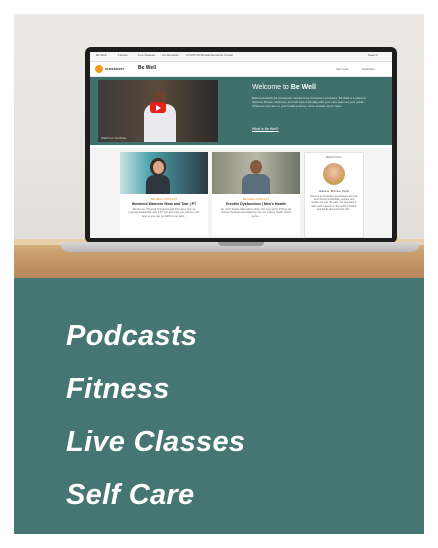 Image resolution: width=438 pixels, height=548 pixels. What do you see at coordinates (101, 55) in the screenshot?
I see `topnav-item: Be Well` at bounding box center [101, 55].